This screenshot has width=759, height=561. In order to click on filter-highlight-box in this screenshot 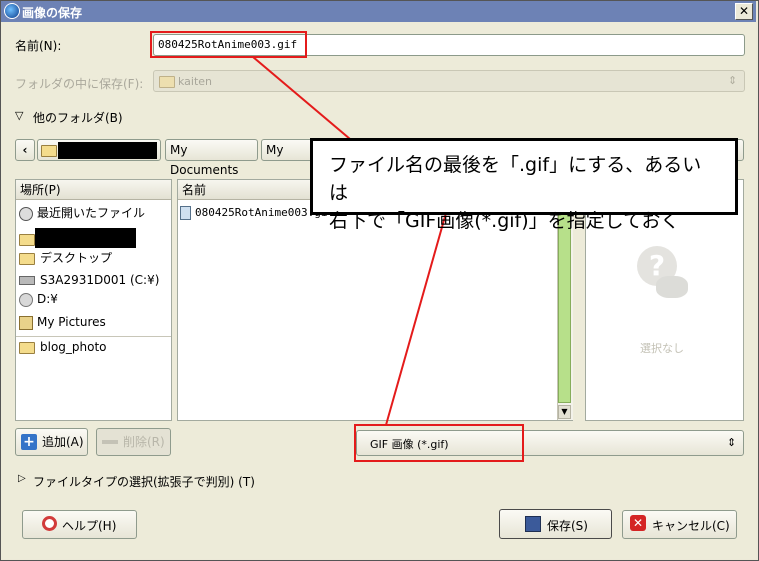, I will do `click(439, 443)`.